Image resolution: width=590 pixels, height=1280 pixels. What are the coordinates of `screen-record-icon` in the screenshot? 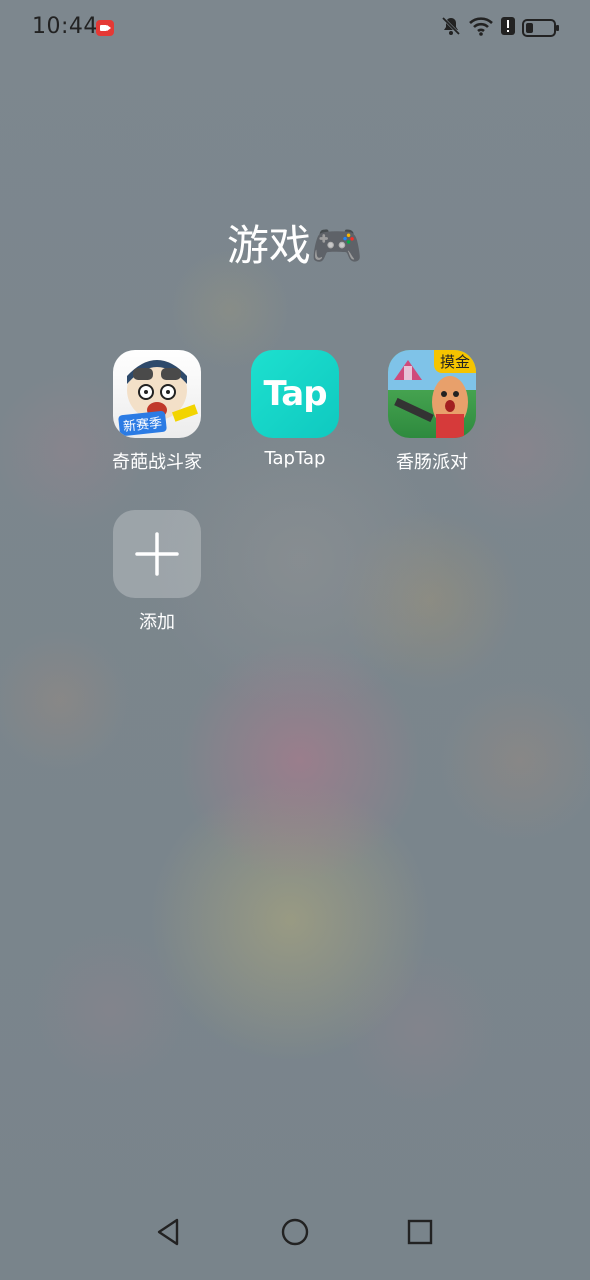 It's located at (105, 28).